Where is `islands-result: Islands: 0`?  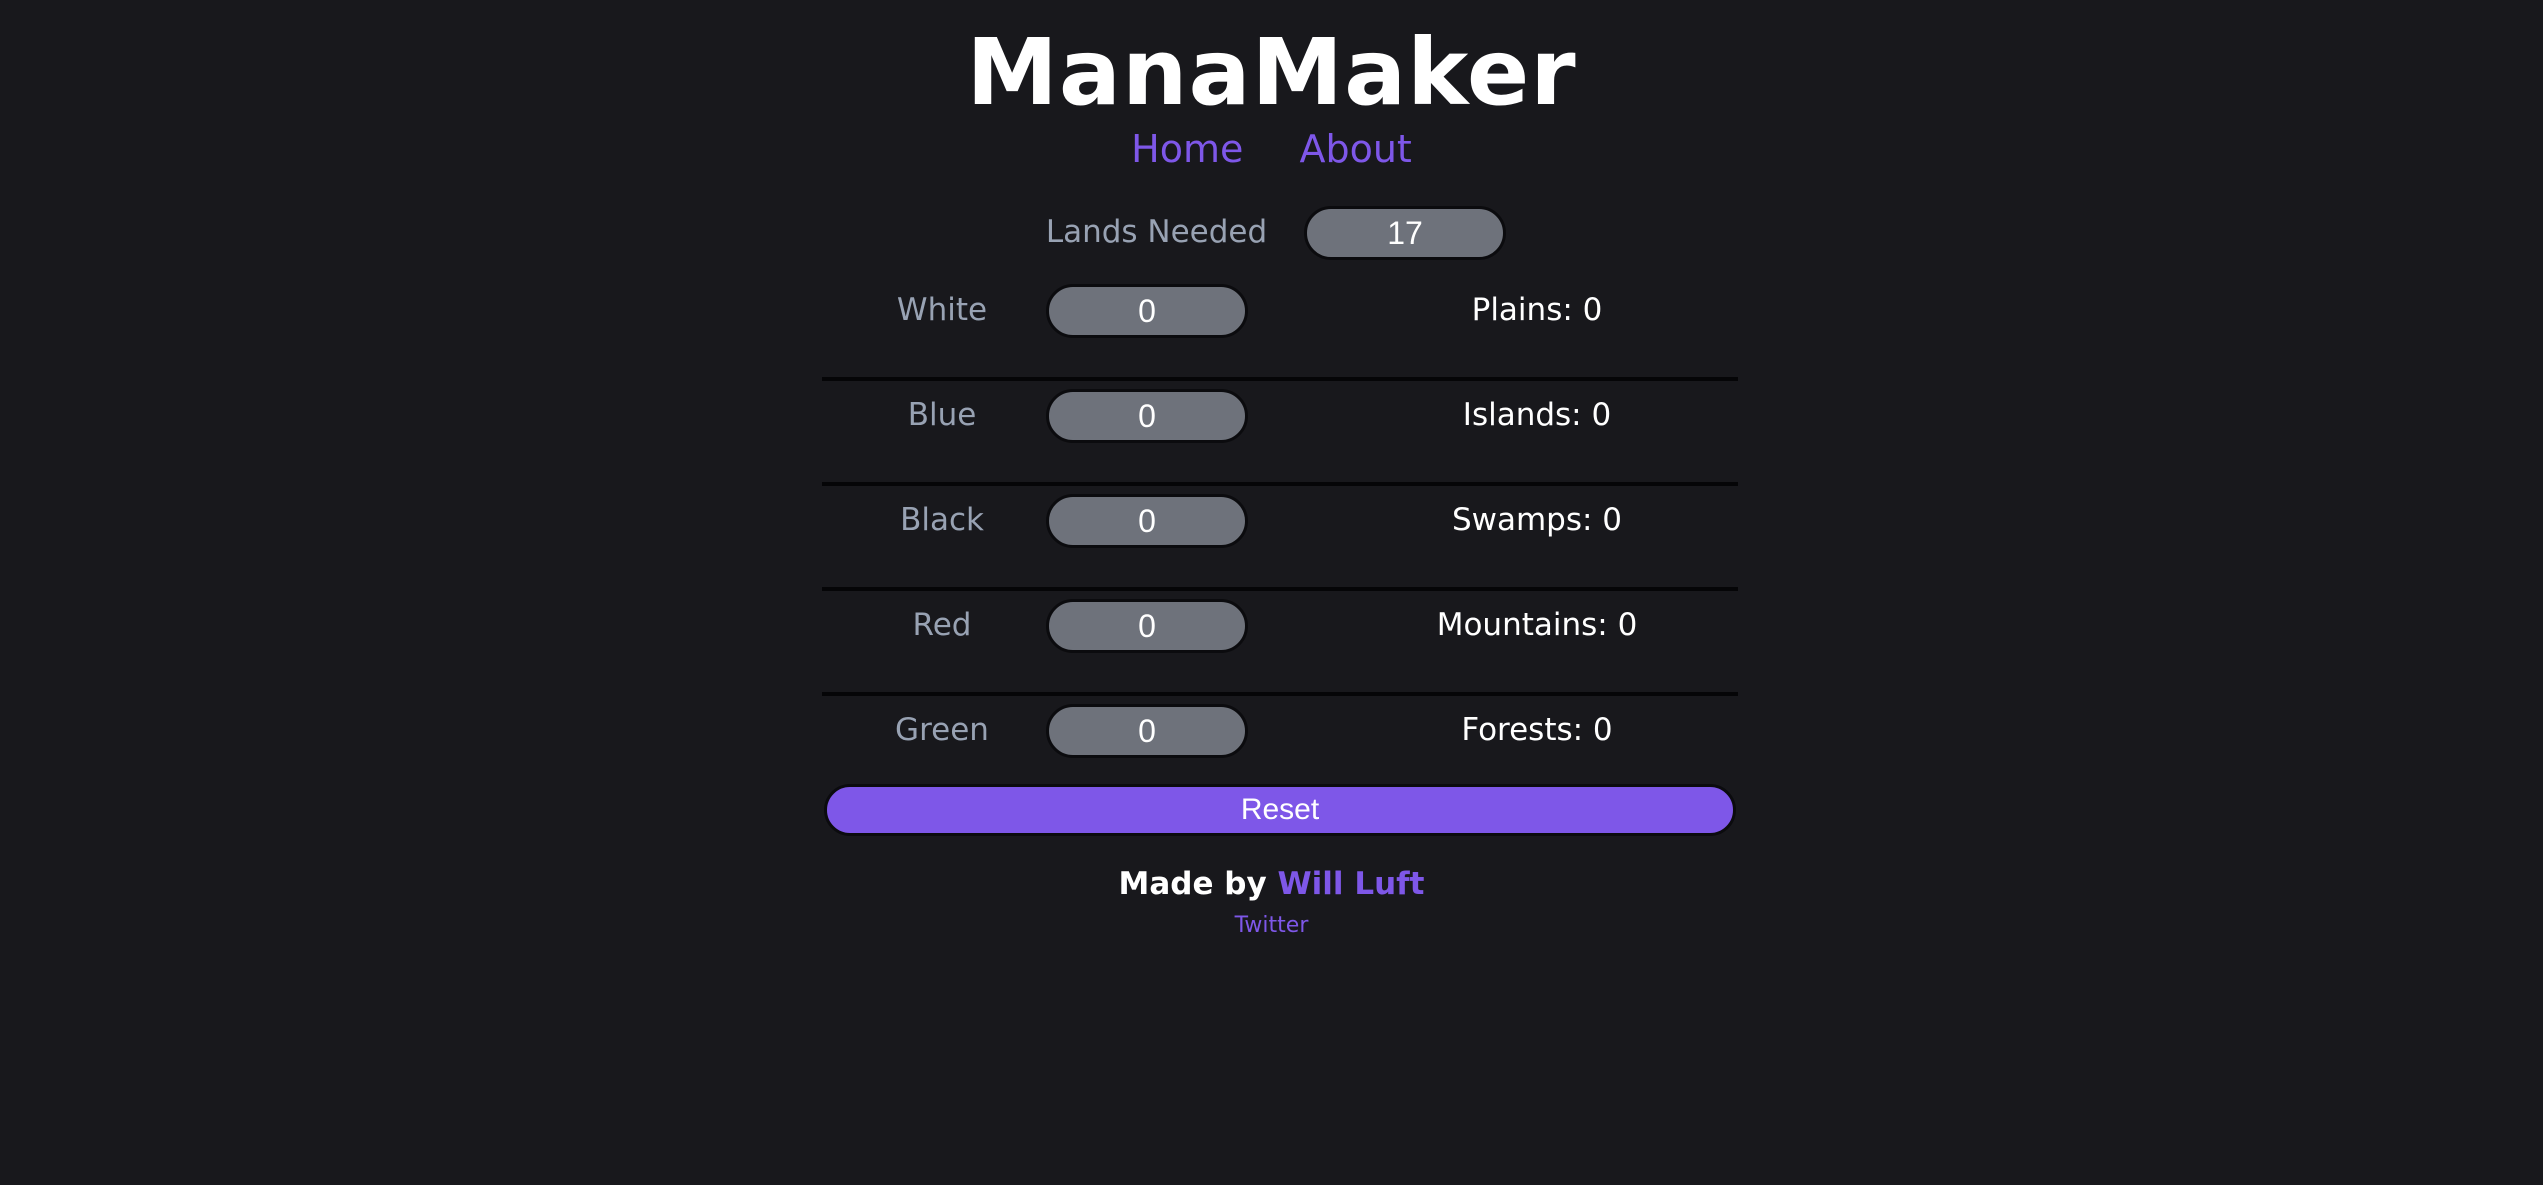
islands-result: Islands: 0 is located at coordinates (1537, 415).